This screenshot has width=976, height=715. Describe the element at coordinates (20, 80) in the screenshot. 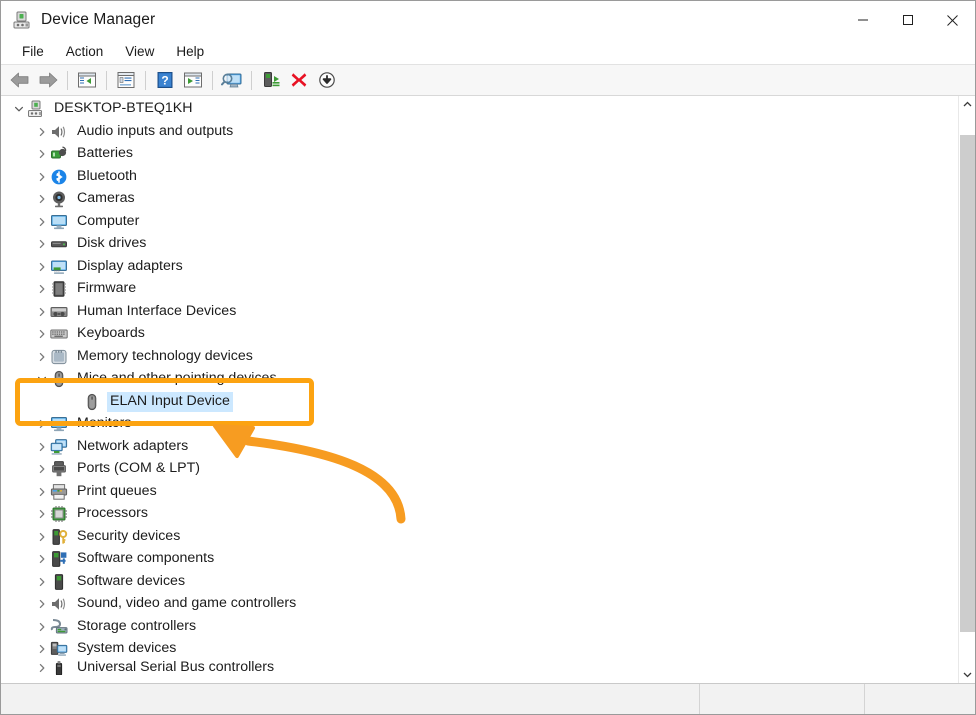

I see `back-button` at that location.